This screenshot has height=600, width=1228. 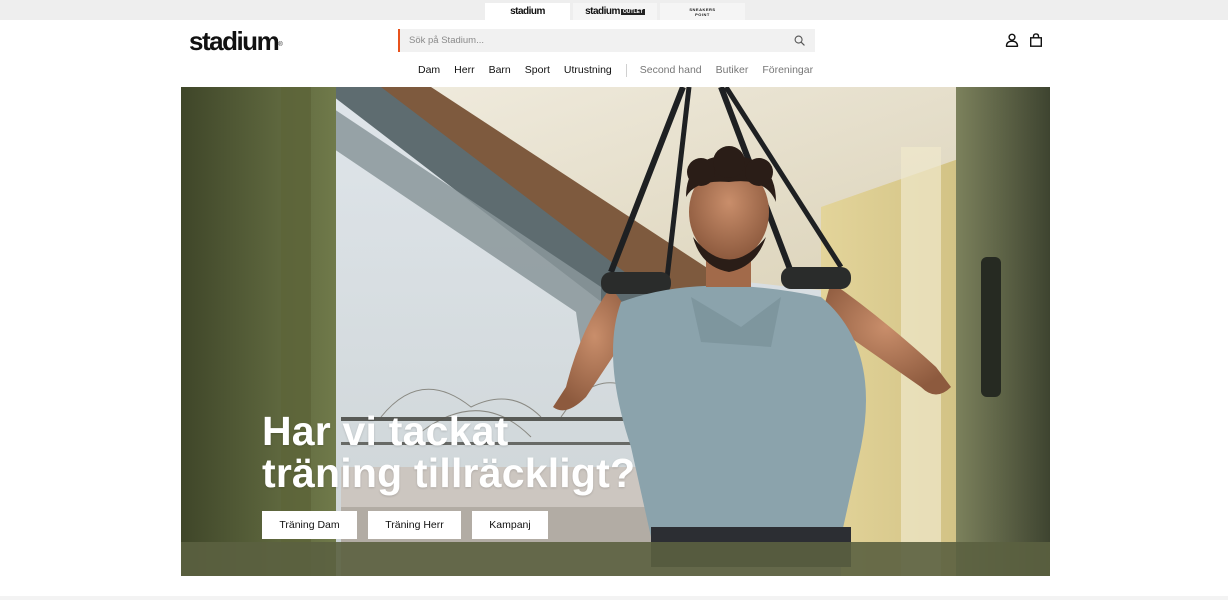 I want to click on brand-switcher-bar: stadium stadium OUTLET SNEAKERS POINT, so click(x=614, y=10).